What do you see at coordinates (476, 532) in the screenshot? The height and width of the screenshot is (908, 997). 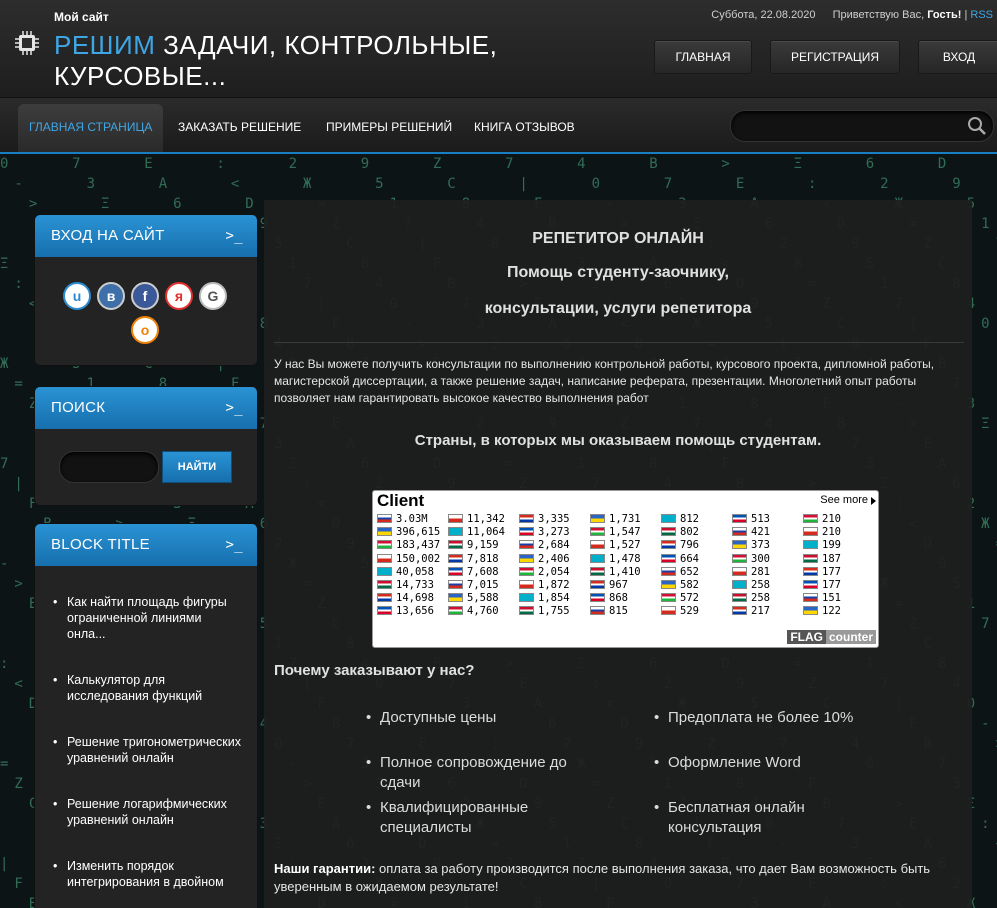 I see `flag-counter-row: 11,064` at bounding box center [476, 532].